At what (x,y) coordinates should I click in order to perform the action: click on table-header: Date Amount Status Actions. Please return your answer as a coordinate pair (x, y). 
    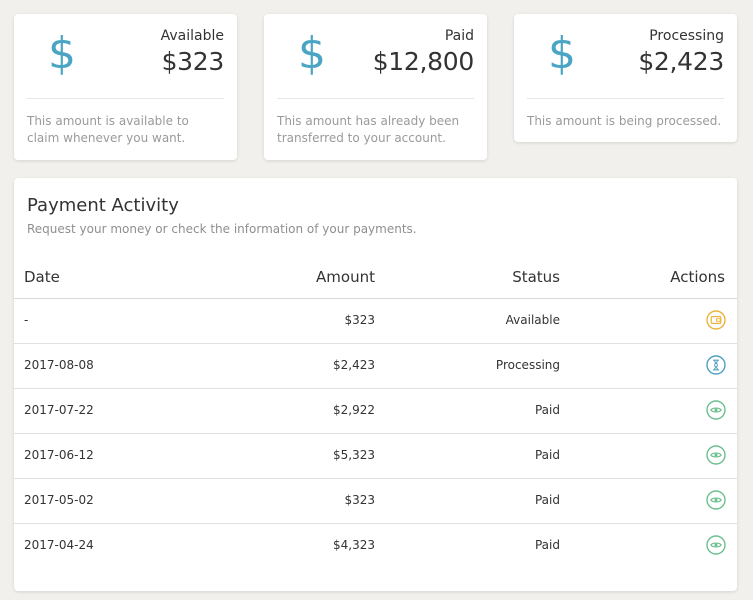
    Looking at the image, I should click on (375, 277).